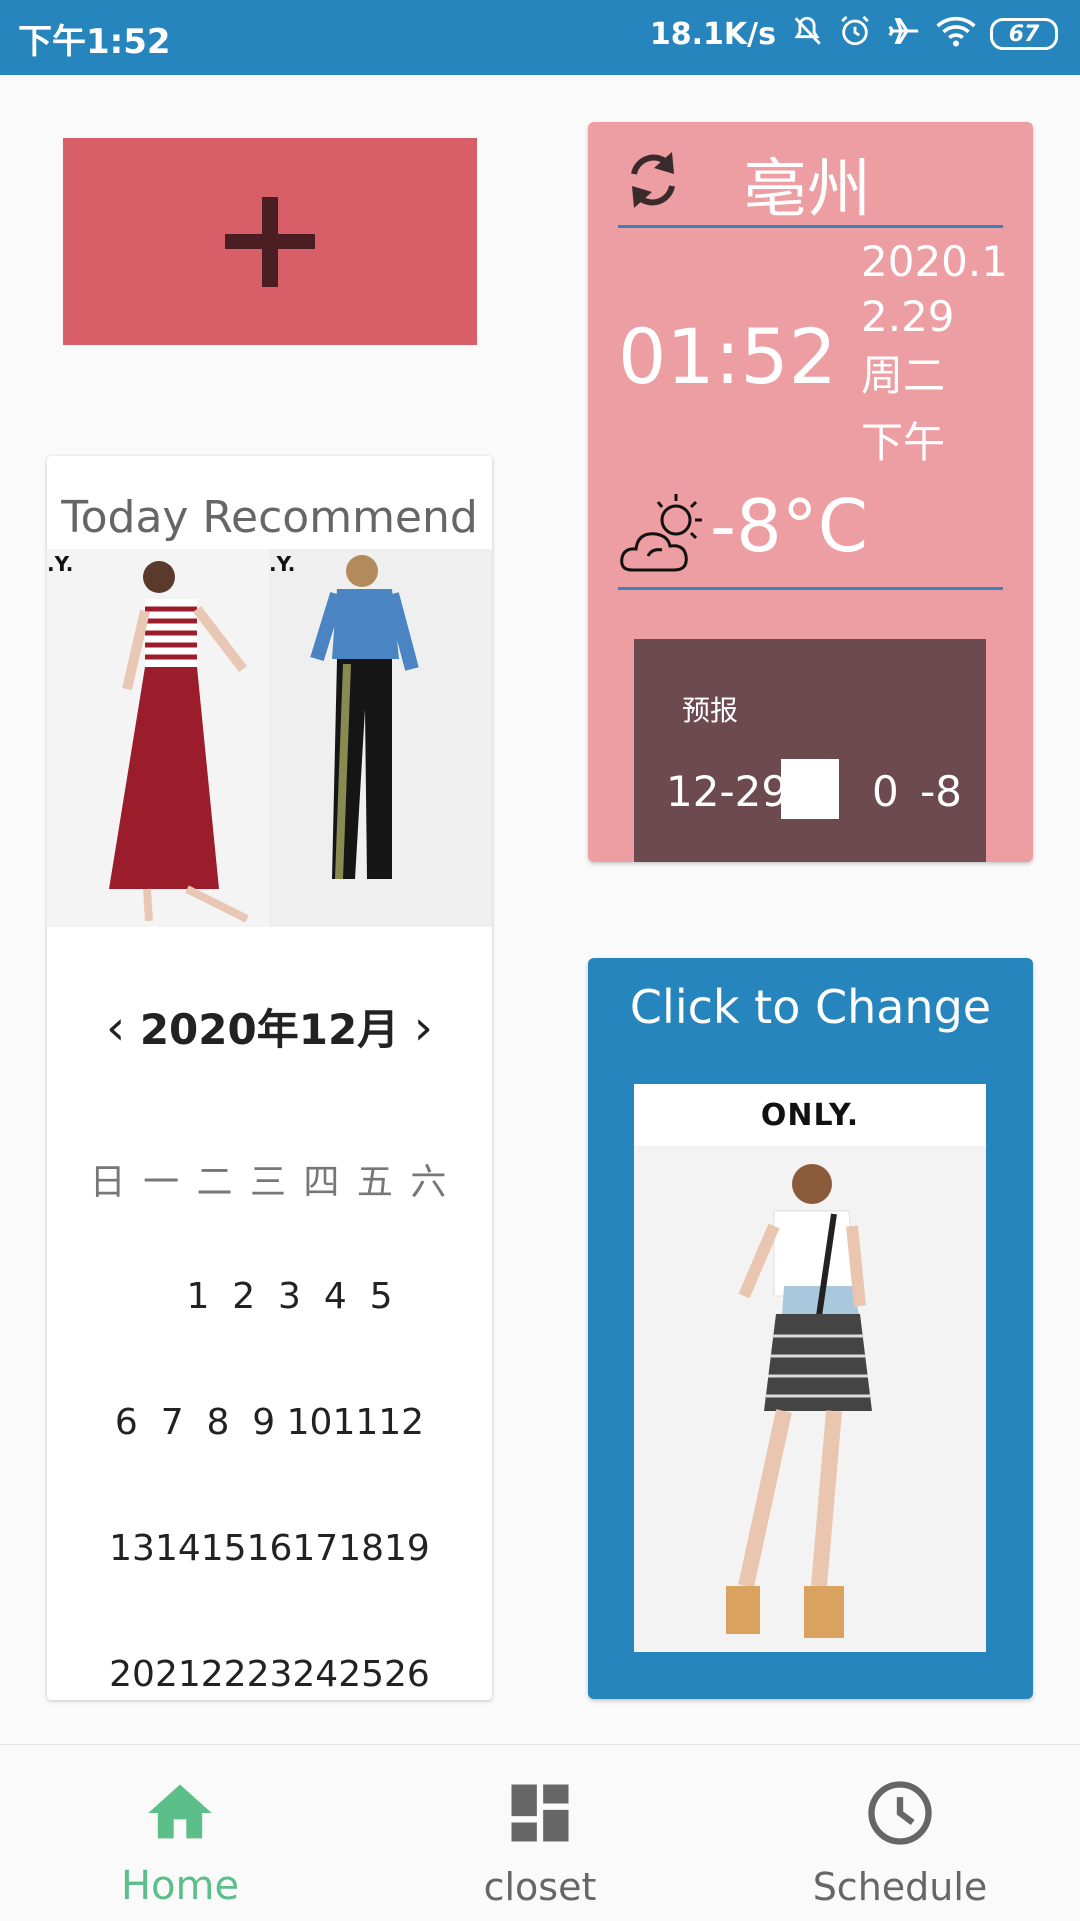  I want to click on date-line2: 2.29, so click(908, 316).